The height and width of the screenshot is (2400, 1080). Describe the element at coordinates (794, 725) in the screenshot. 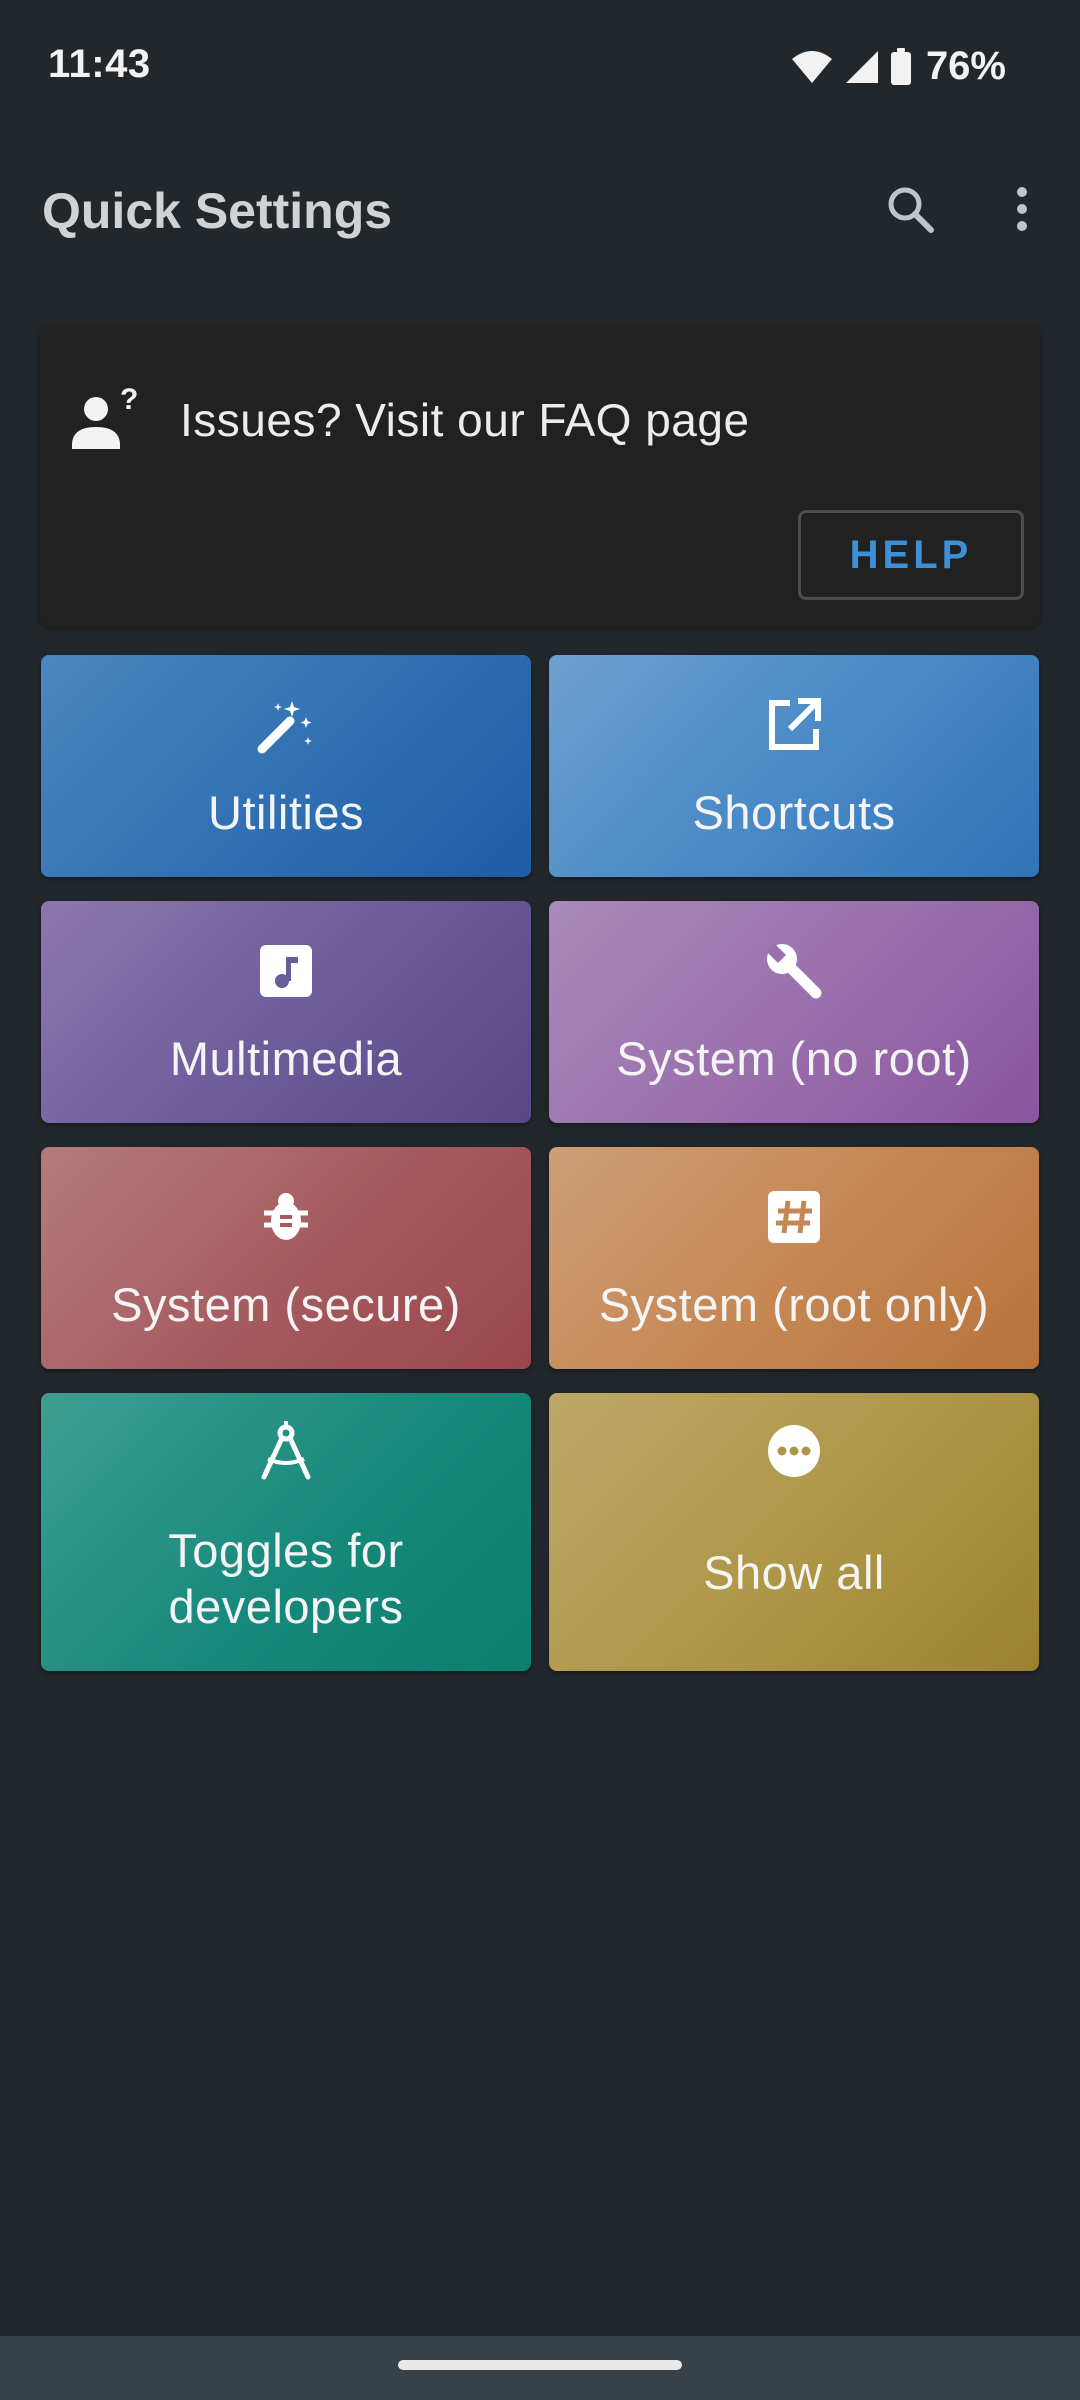

I see `open-in-new-icon` at that location.